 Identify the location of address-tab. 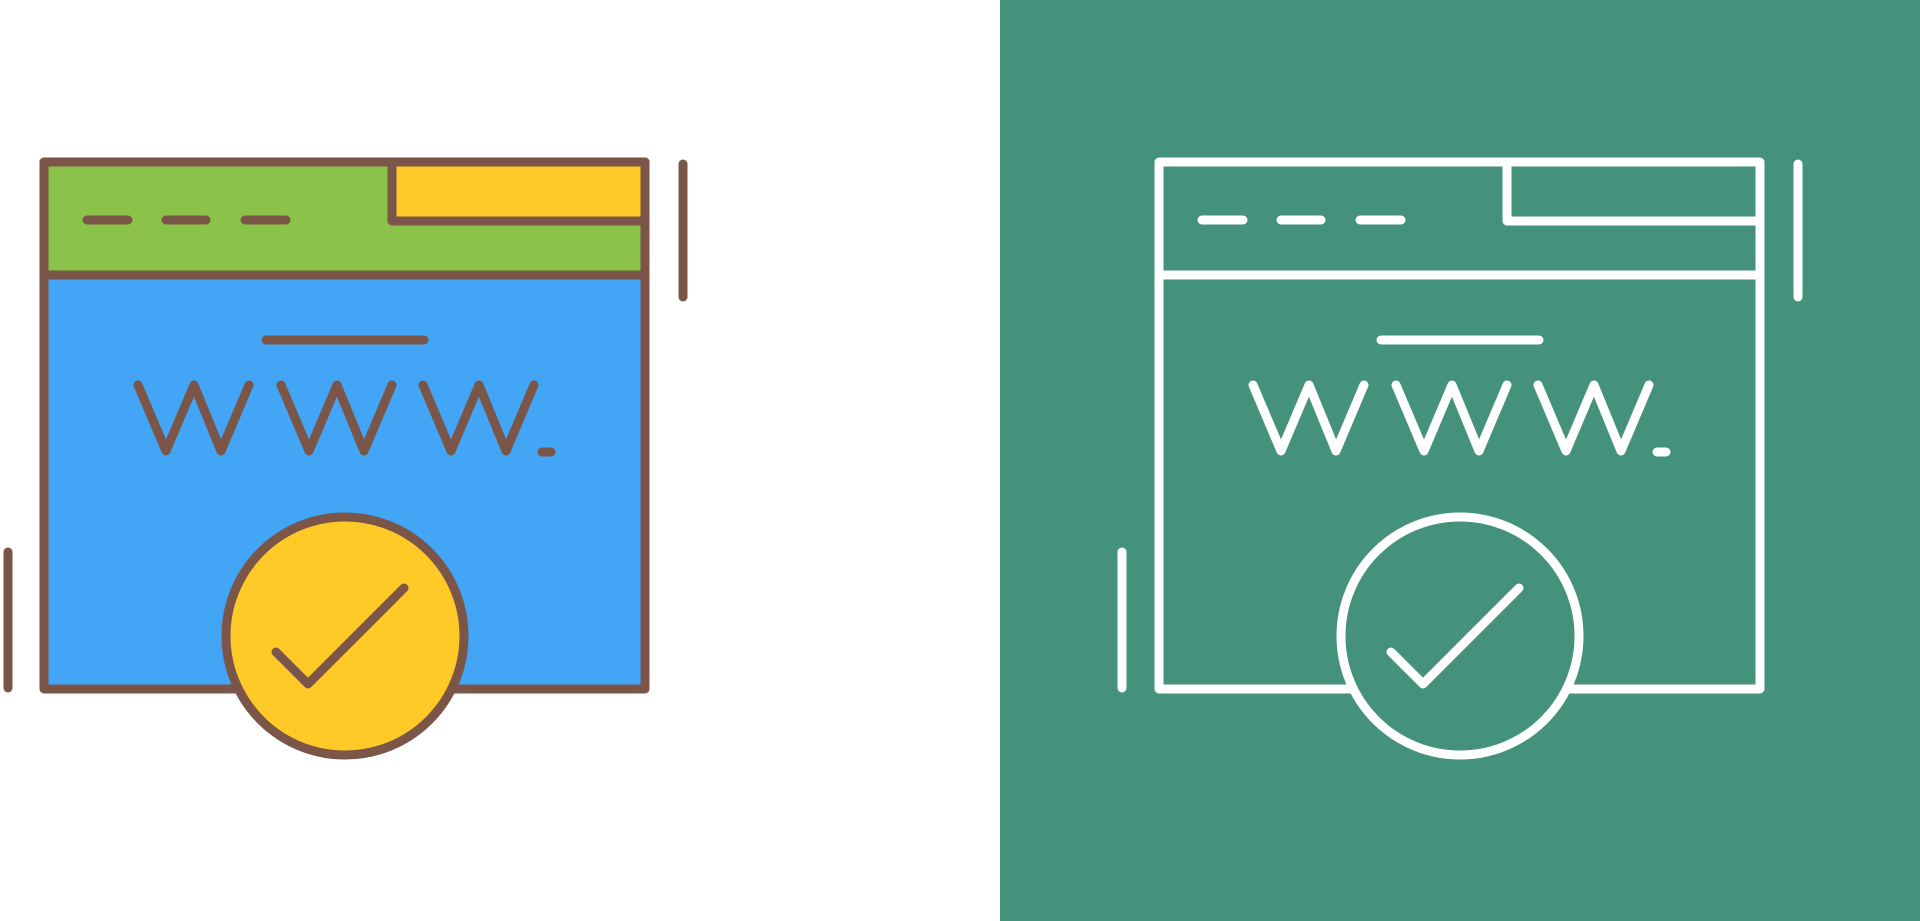
(518, 191).